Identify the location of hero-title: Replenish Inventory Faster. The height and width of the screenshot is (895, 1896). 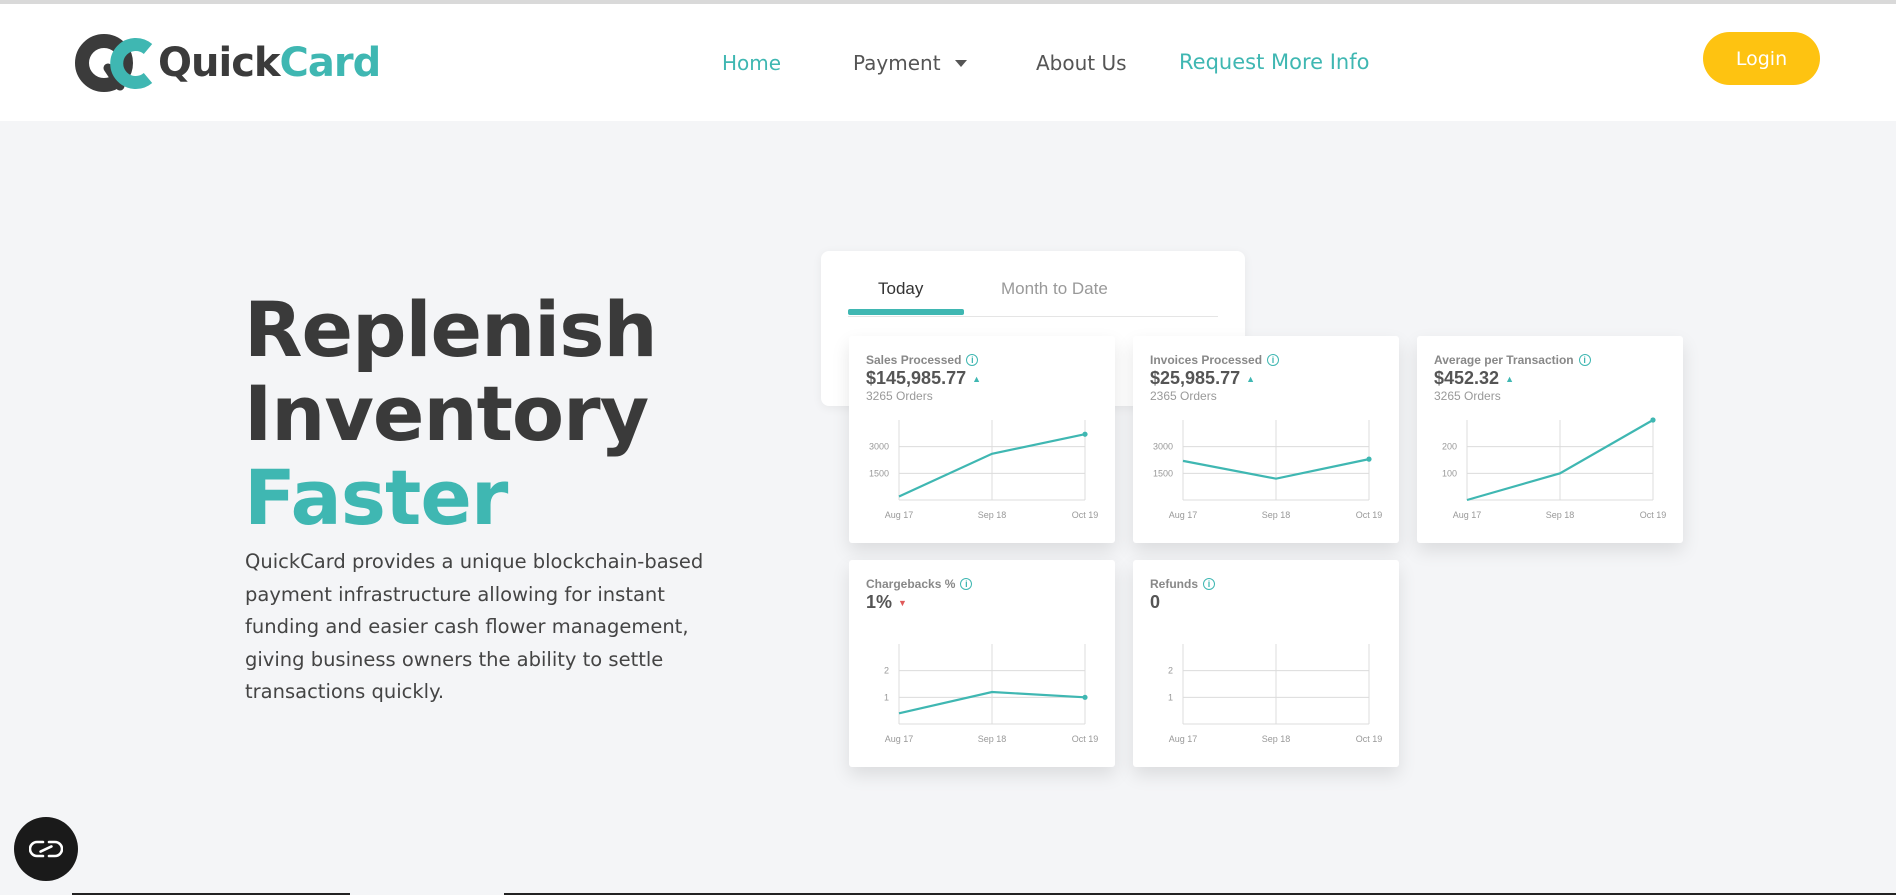
(451, 413).